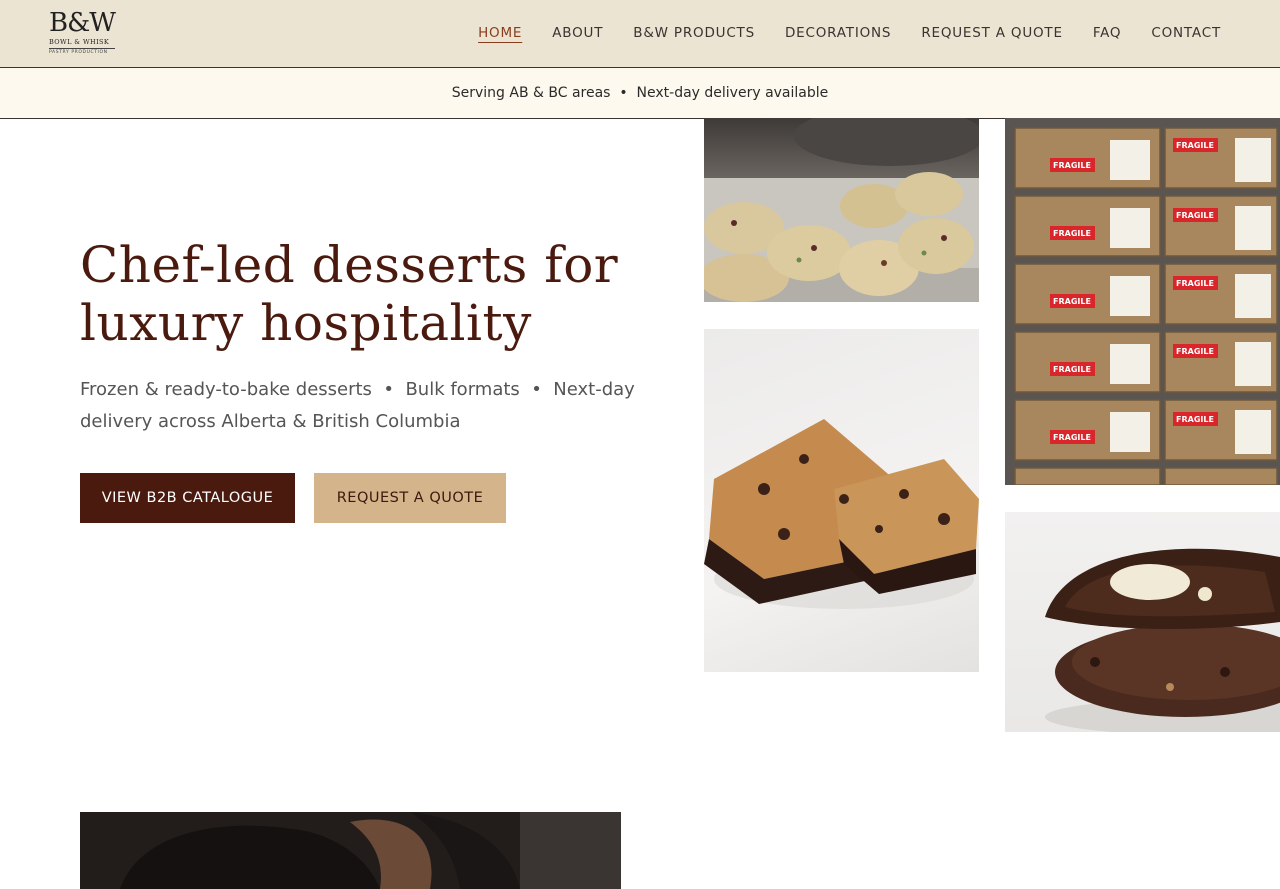 Image resolution: width=1280 pixels, height=889 pixels. What do you see at coordinates (500, 33) in the screenshot?
I see `nav-home-link: HOME` at bounding box center [500, 33].